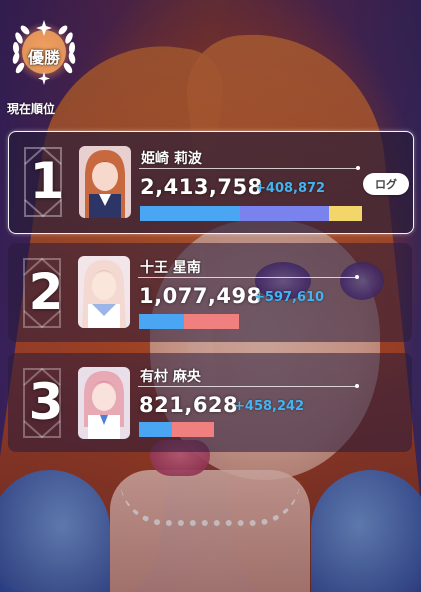  Describe the element at coordinates (31, 109) in the screenshot. I see `current-rank-label: 現在順位` at that location.